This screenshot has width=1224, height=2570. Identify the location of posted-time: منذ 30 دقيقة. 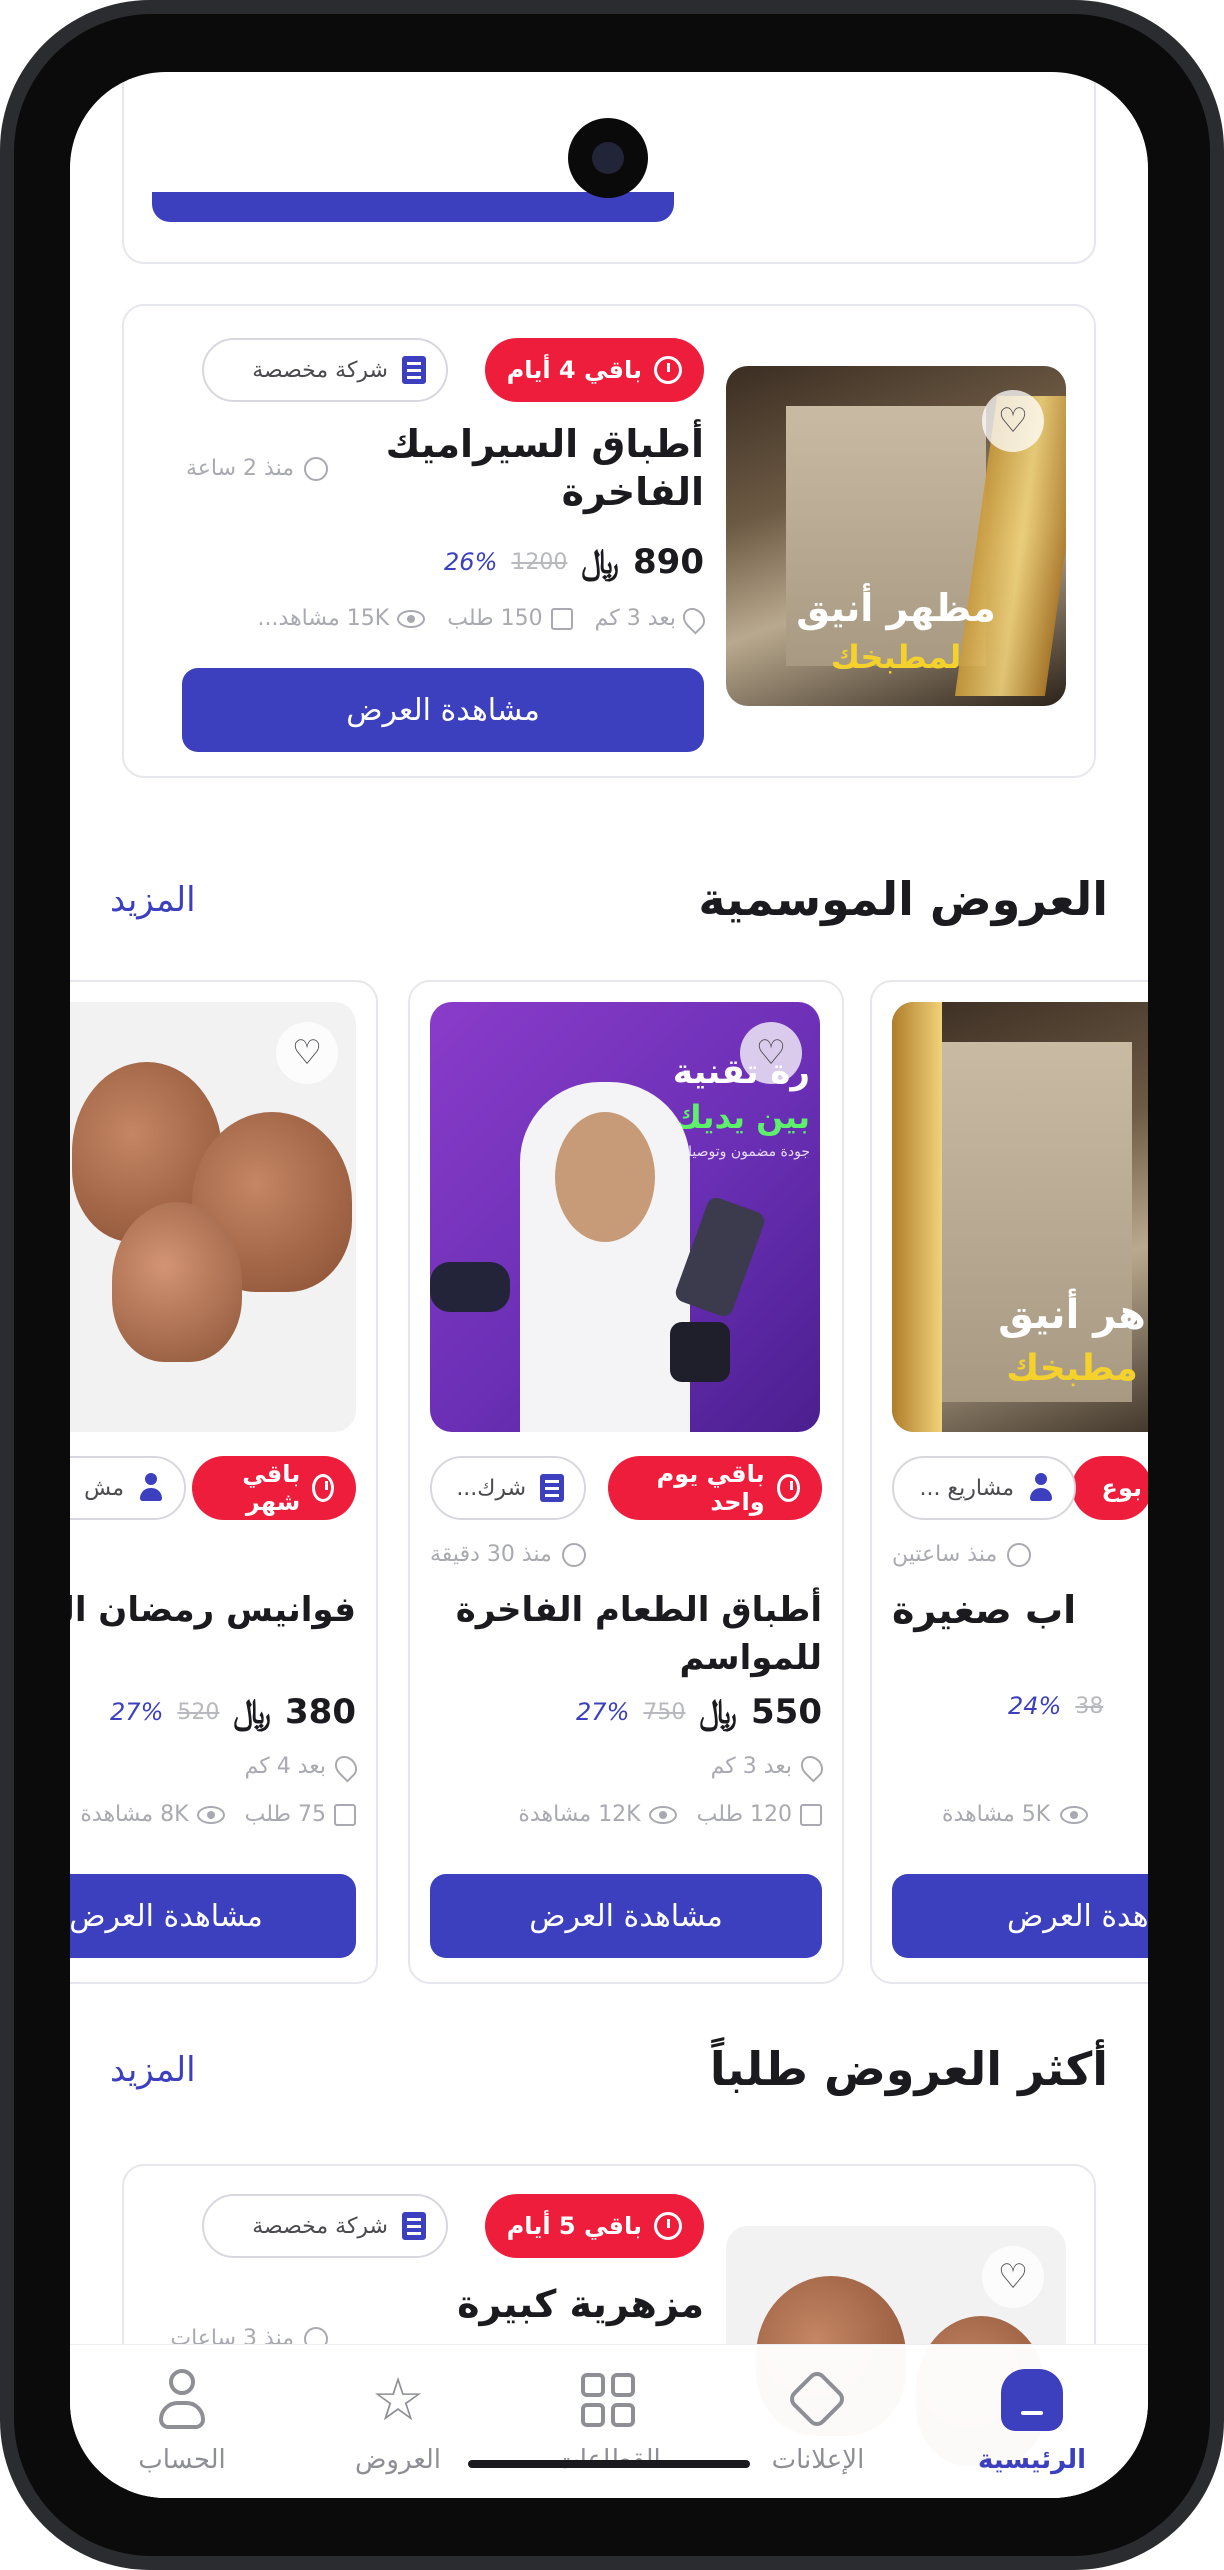
(508, 1554).